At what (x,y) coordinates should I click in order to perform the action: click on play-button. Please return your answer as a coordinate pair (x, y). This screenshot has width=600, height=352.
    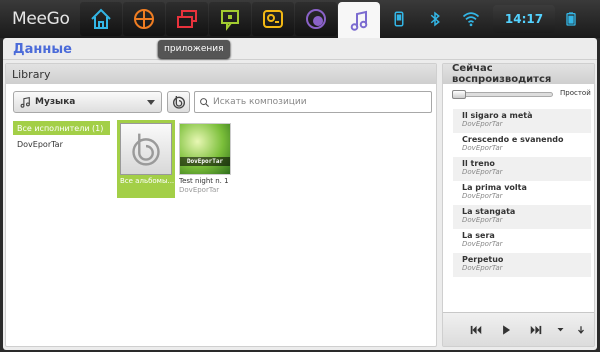
    Looking at the image, I should click on (506, 330).